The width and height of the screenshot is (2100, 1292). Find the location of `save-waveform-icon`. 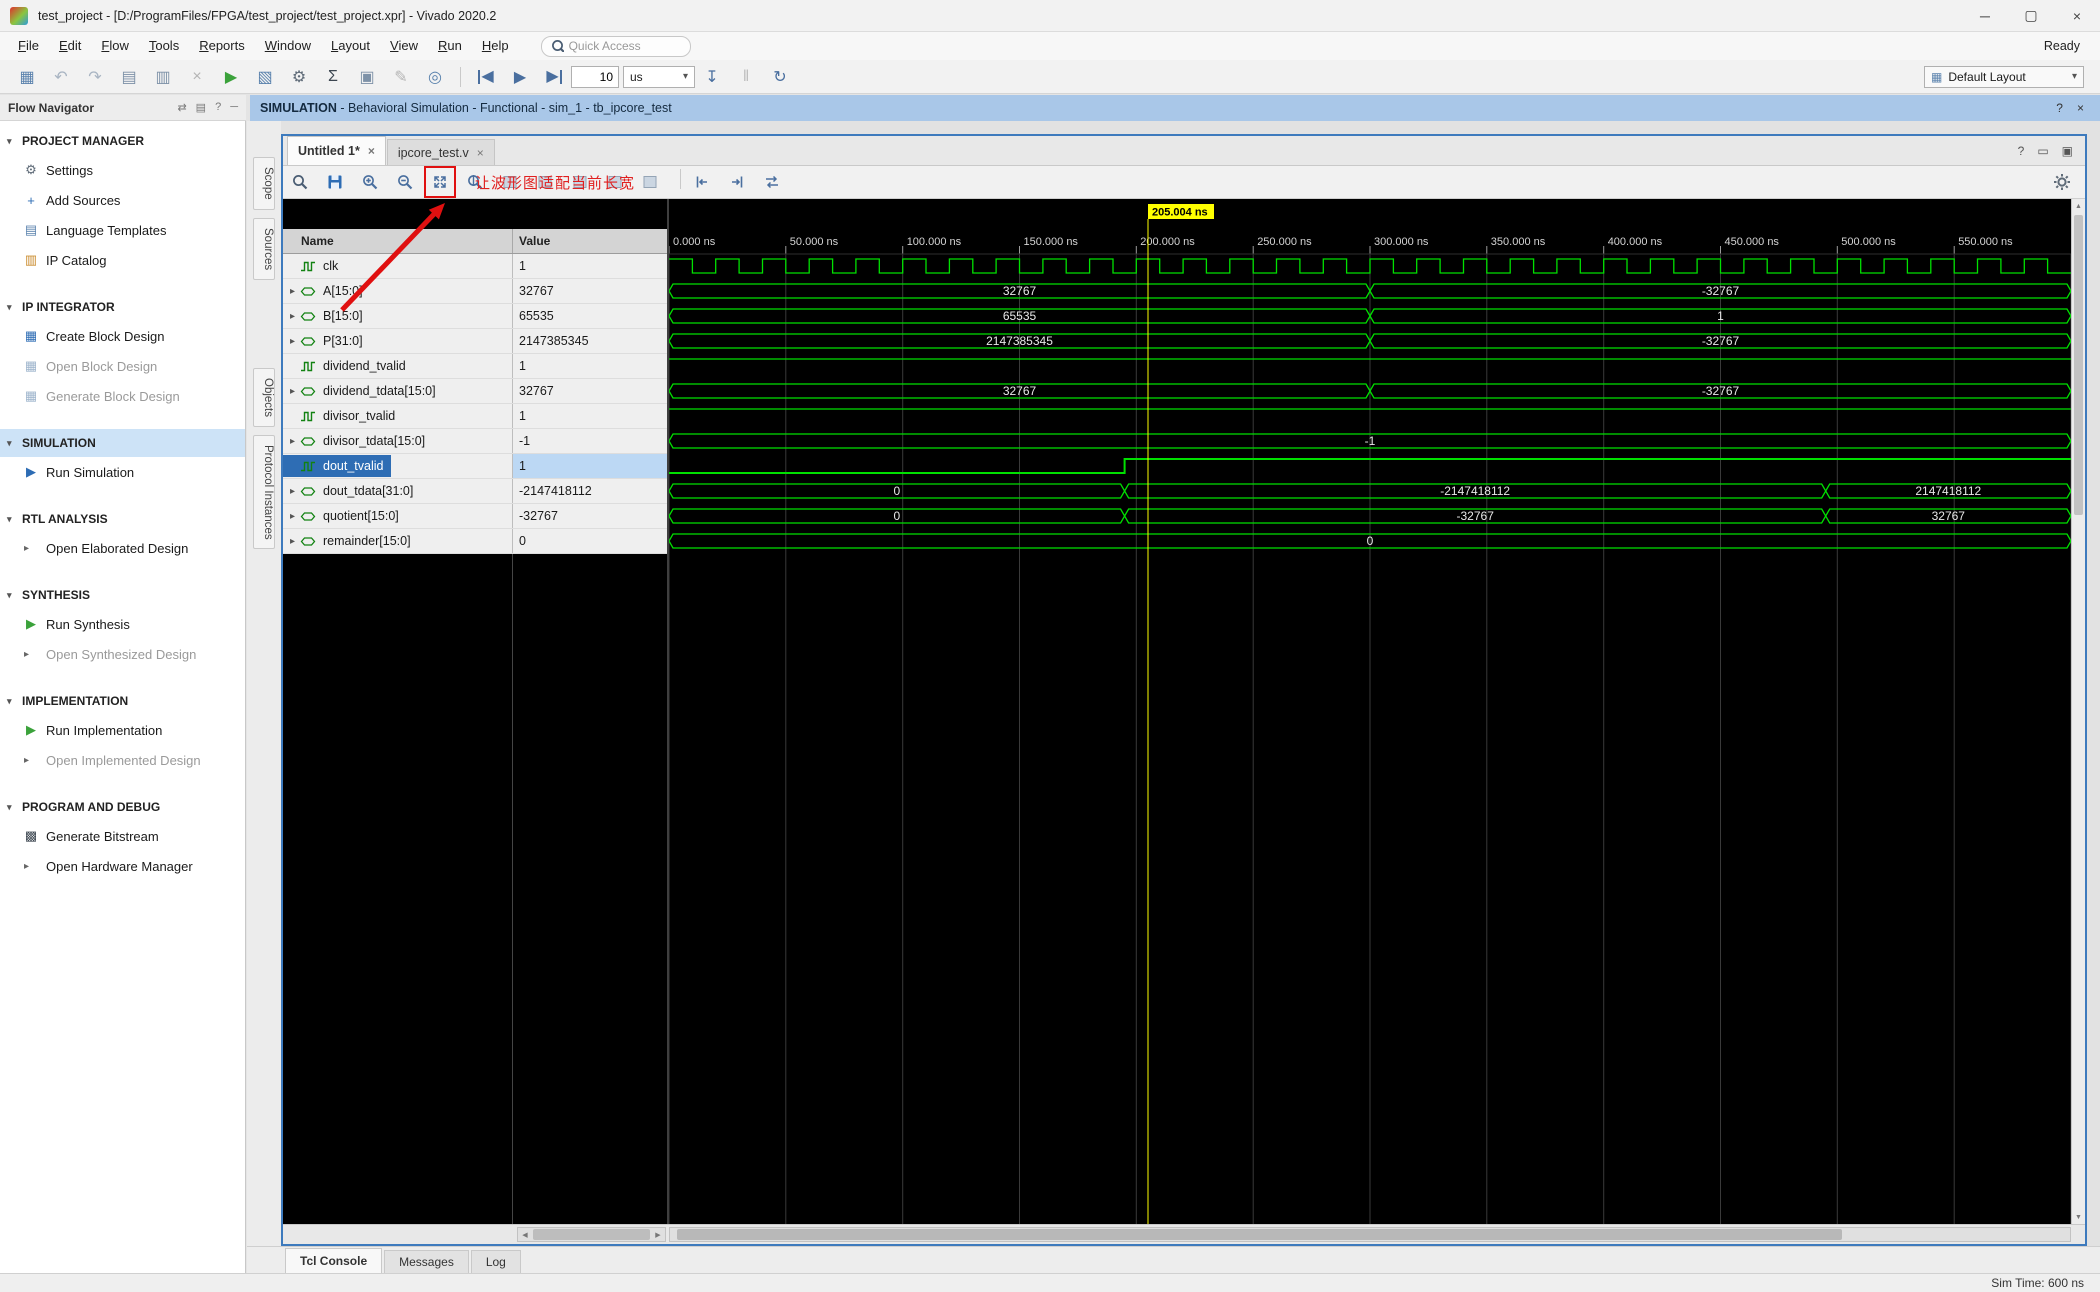

save-waveform-icon is located at coordinates (335, 182).